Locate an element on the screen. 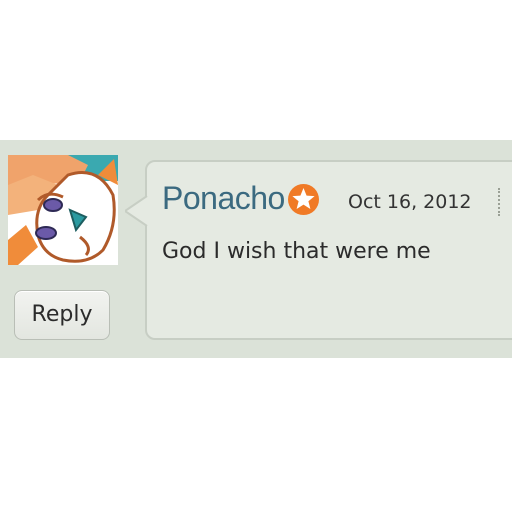 Image resolution: width=512 pixels, height=512 pixels. user-avatar is located at coordinates (63, 210).